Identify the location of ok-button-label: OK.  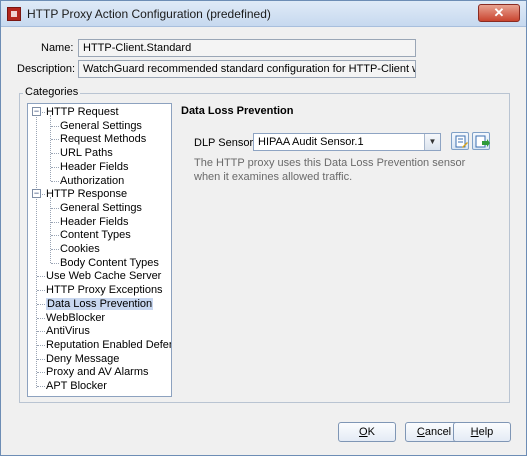
(367, 432).